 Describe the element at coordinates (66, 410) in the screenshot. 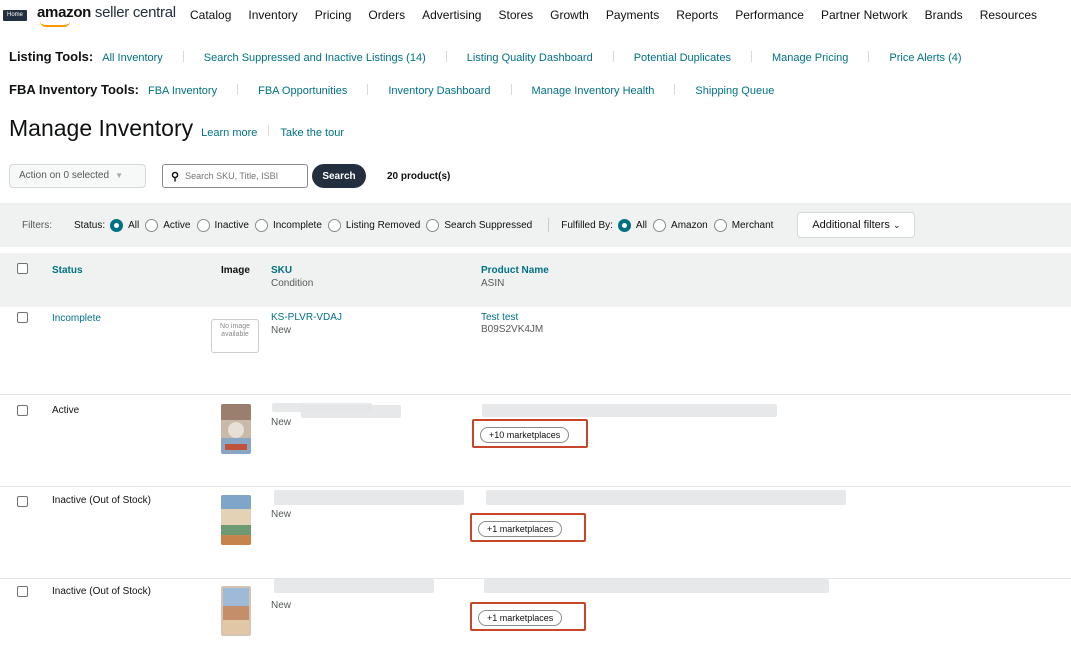

I see `status-value: Active` at that location.